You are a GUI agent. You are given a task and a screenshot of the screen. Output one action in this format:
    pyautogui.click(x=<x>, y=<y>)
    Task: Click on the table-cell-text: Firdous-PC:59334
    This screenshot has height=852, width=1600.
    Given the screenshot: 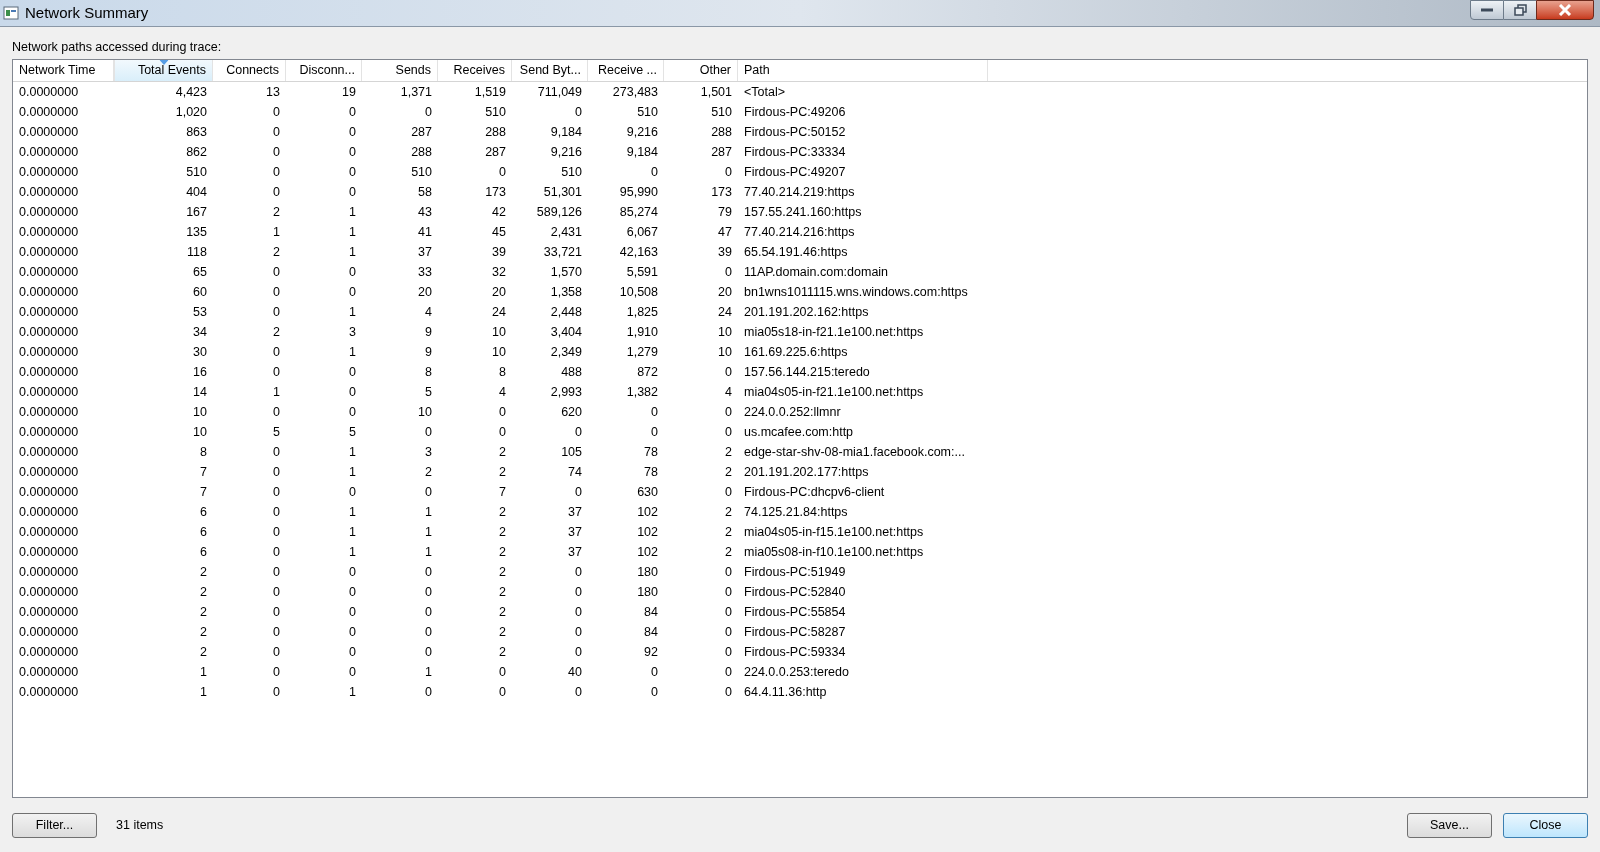 What is the action you would take?
    pyautogui.click(x=795, y=652)
    